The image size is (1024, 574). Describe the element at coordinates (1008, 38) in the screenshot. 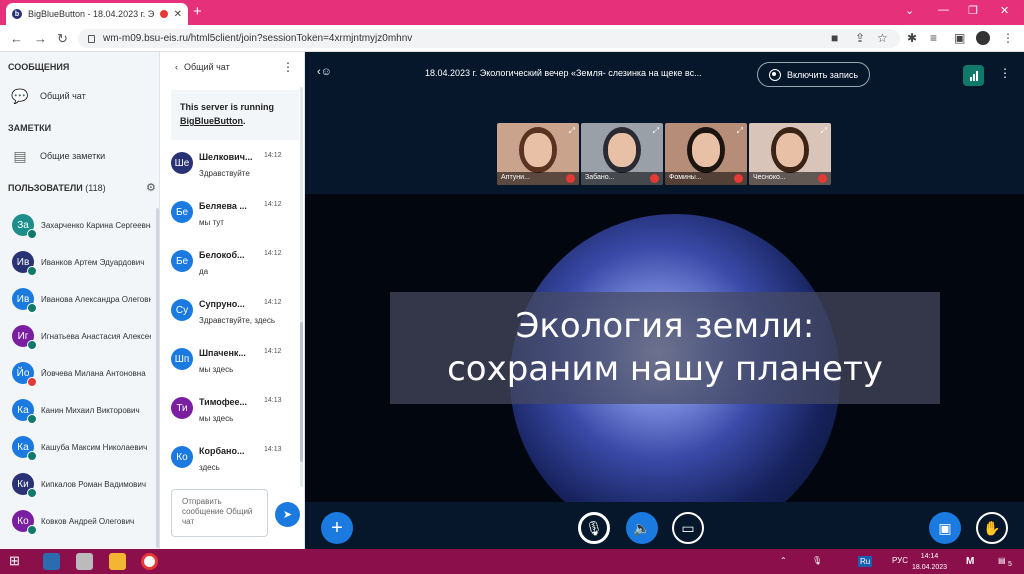

I see `browser-menu-icon: ⋮` at that location.